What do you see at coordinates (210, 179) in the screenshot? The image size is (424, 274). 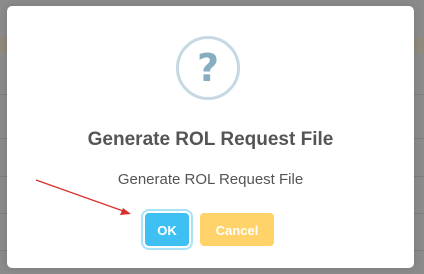 I see `dialog-message: Generate ROL Request File` at bounding box center [210, 179].